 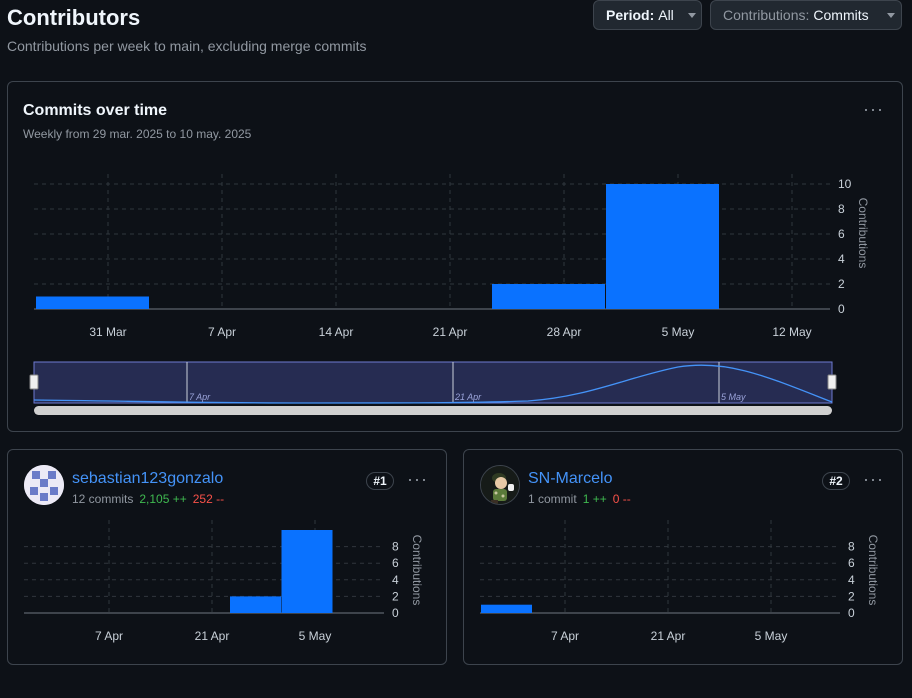 I want to click on x-tick-label: 12 May, so click(x=791, y=332).